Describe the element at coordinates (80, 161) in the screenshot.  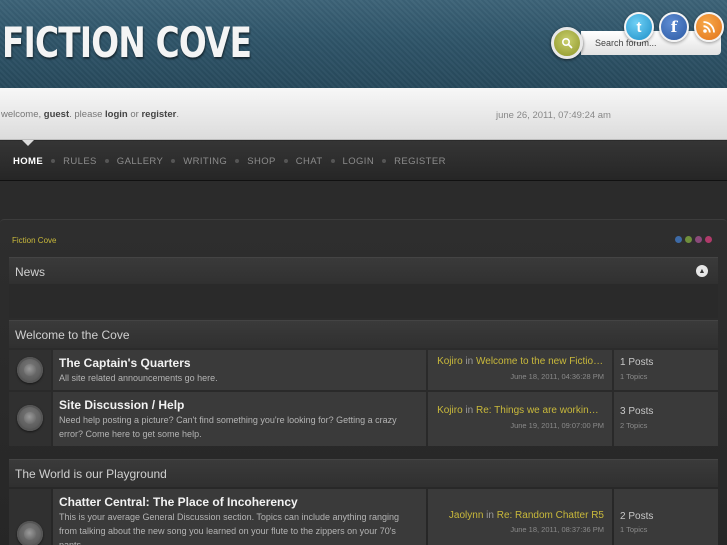
I see `nav-rules: RULES` at that location.